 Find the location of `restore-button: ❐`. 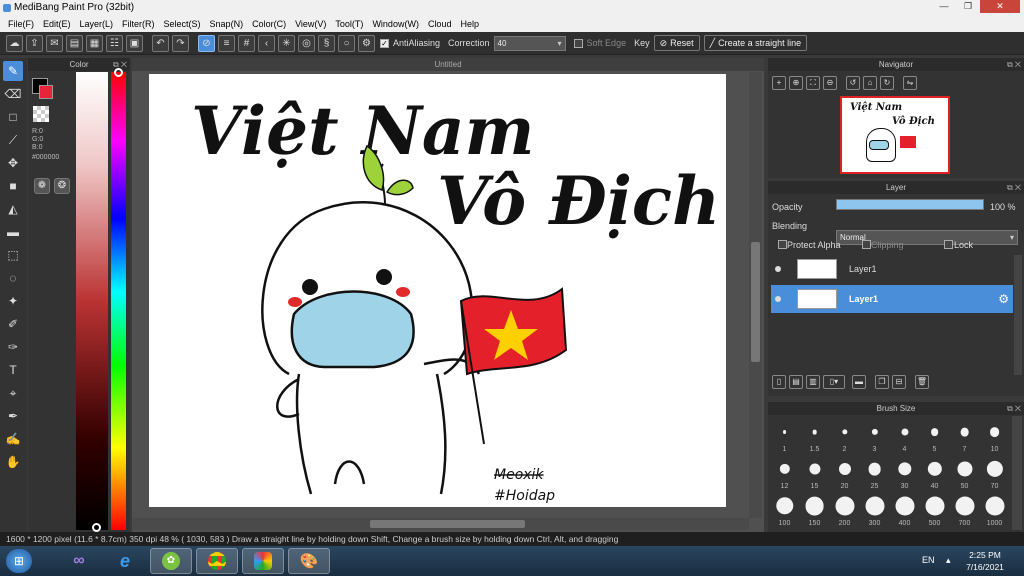

restore-button: ❐ is located at coordinates (968, 6).